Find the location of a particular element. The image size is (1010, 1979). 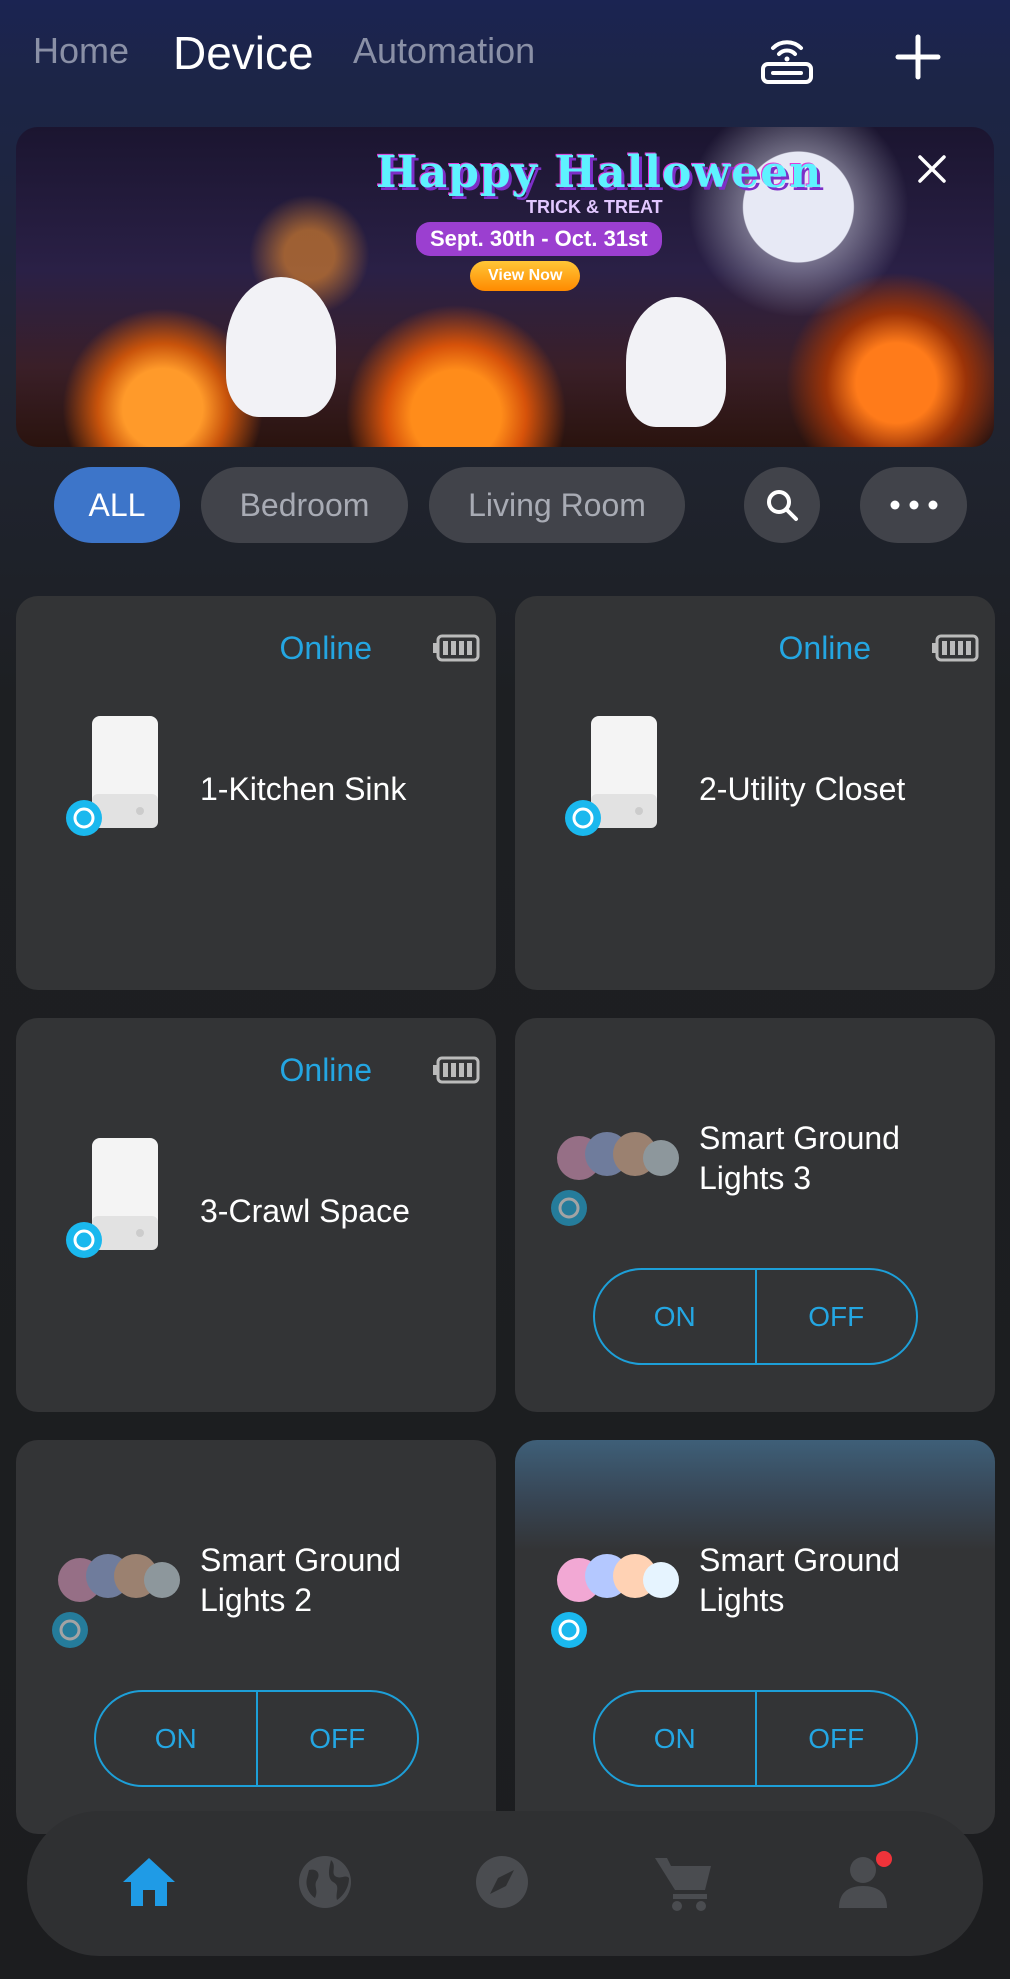

user-icon is located at coordinates (863, 1882).